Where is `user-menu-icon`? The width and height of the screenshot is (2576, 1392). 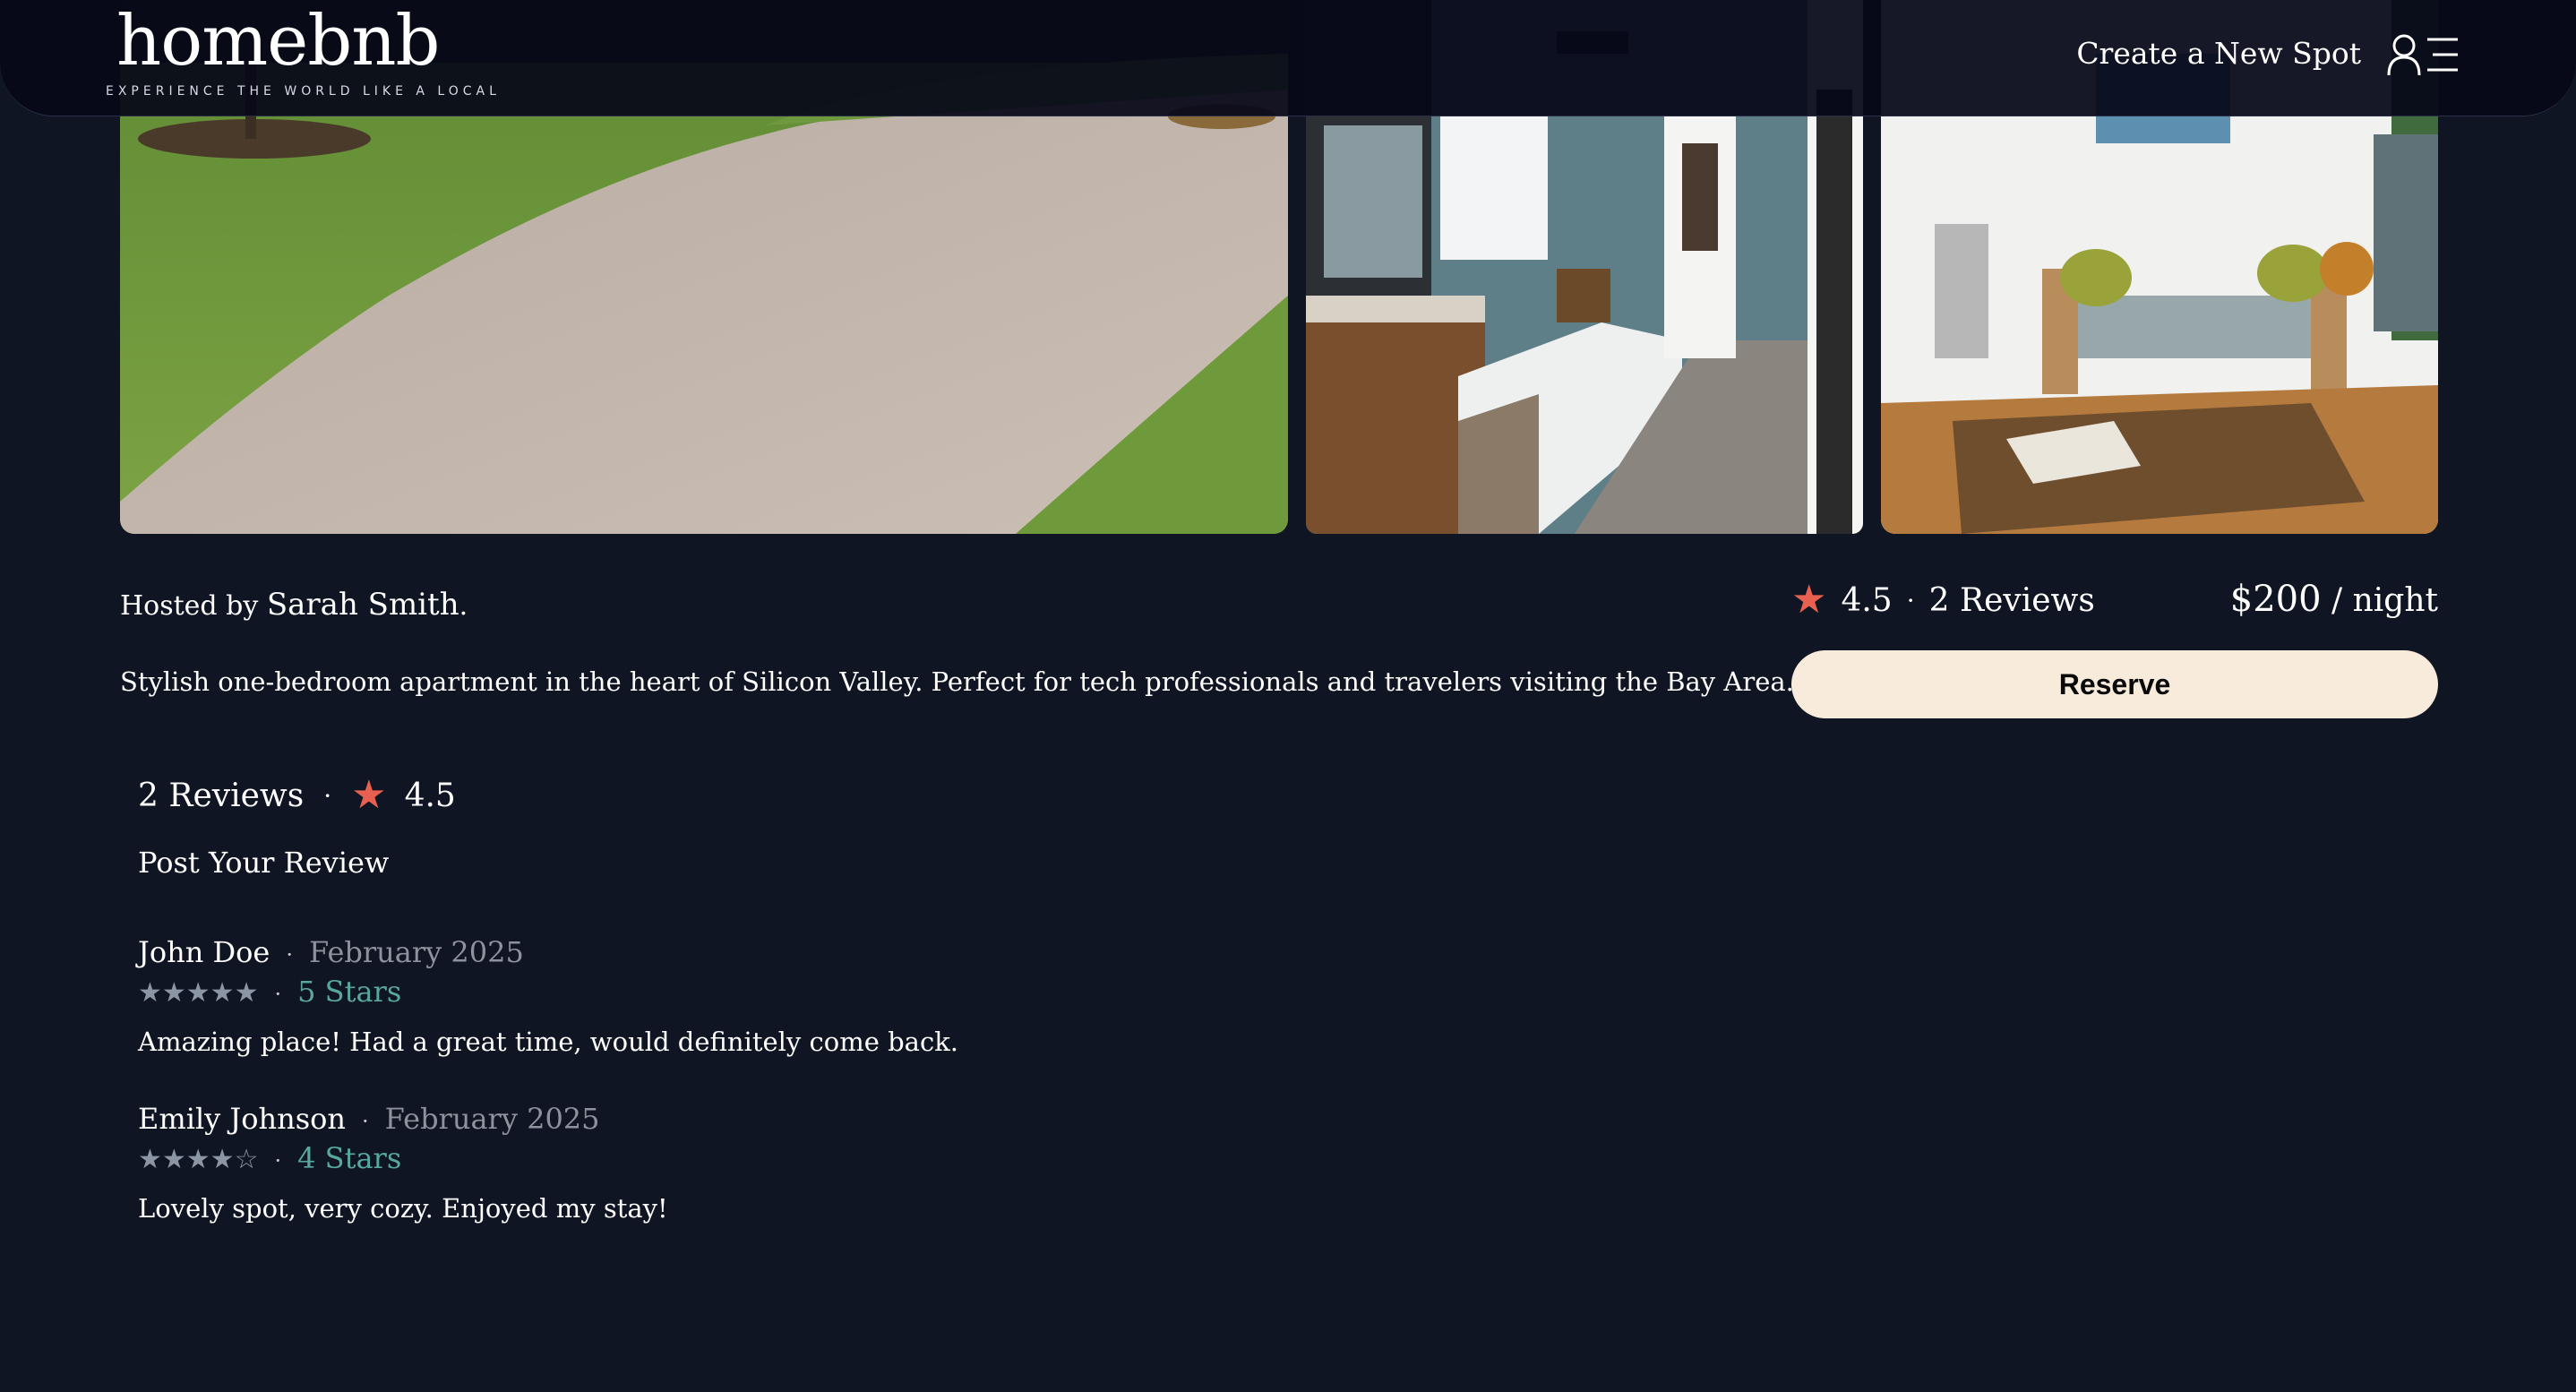
user-menu-icon is located at coordinates (2422, 55).